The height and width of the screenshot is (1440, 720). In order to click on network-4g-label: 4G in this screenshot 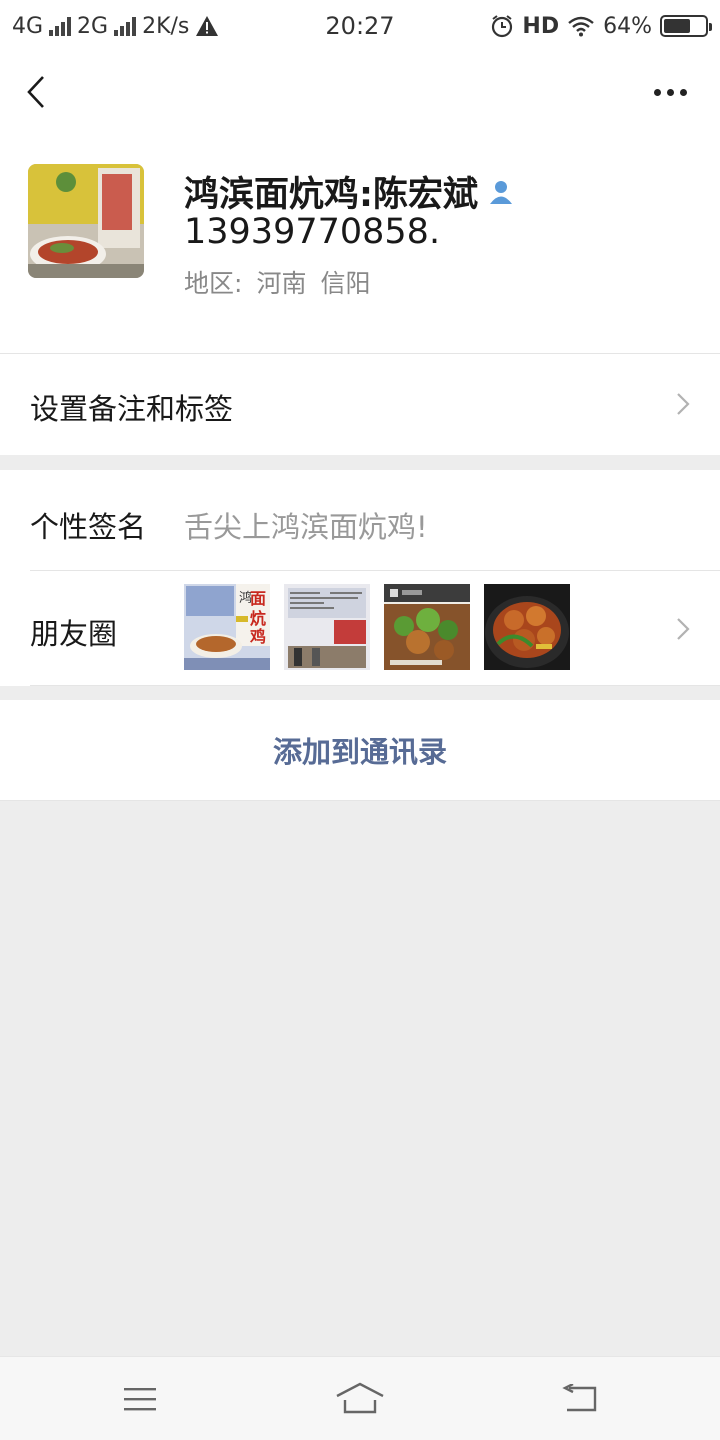, I will do `click(28, 26)`.